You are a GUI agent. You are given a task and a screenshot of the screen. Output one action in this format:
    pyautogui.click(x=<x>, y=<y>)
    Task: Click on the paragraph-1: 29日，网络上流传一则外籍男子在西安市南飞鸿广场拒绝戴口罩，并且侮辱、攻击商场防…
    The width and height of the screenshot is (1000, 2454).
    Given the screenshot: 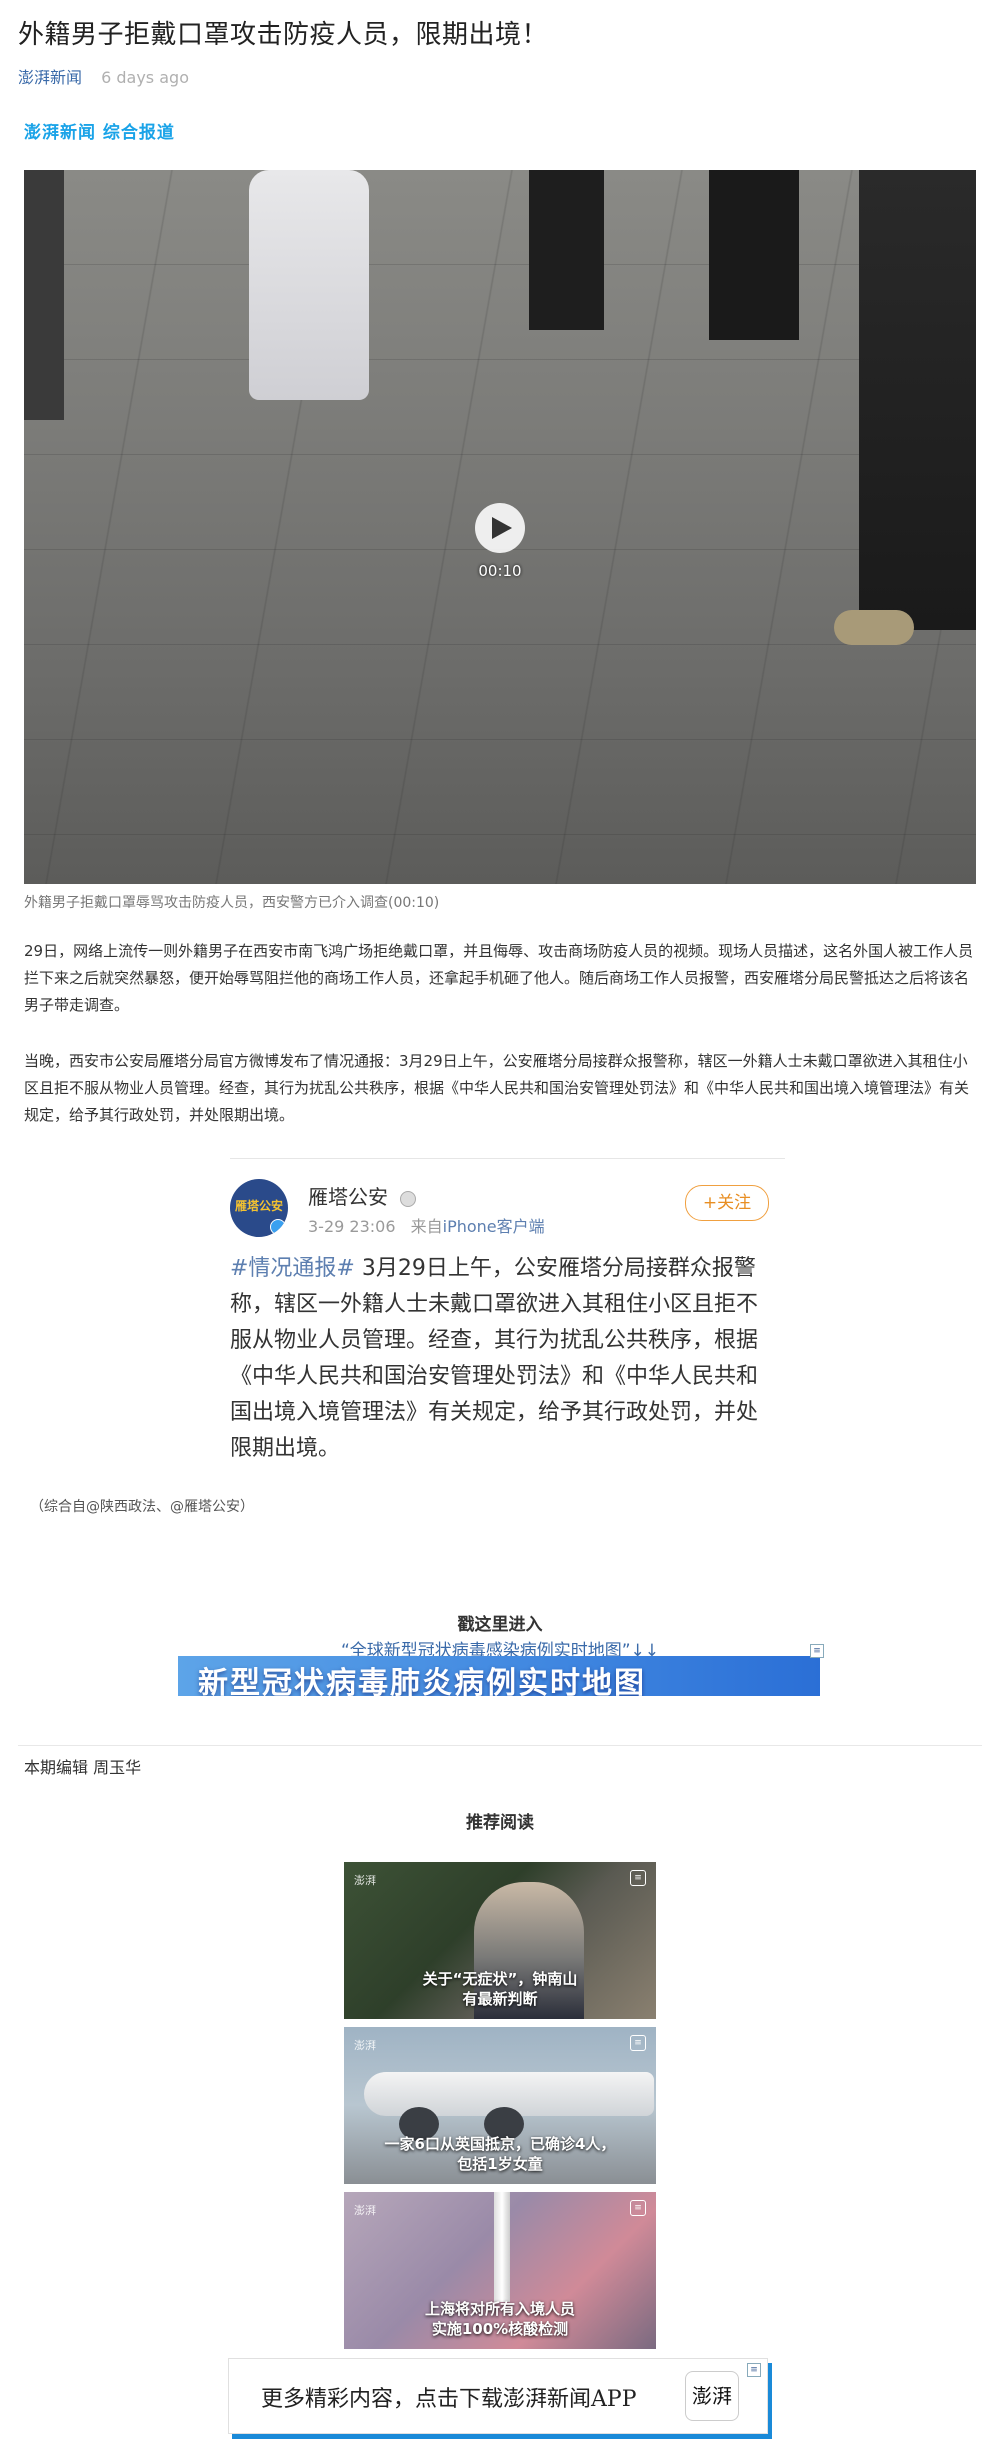 What is the action you would take?
    pyautogui.click(x=499, y=978)
    